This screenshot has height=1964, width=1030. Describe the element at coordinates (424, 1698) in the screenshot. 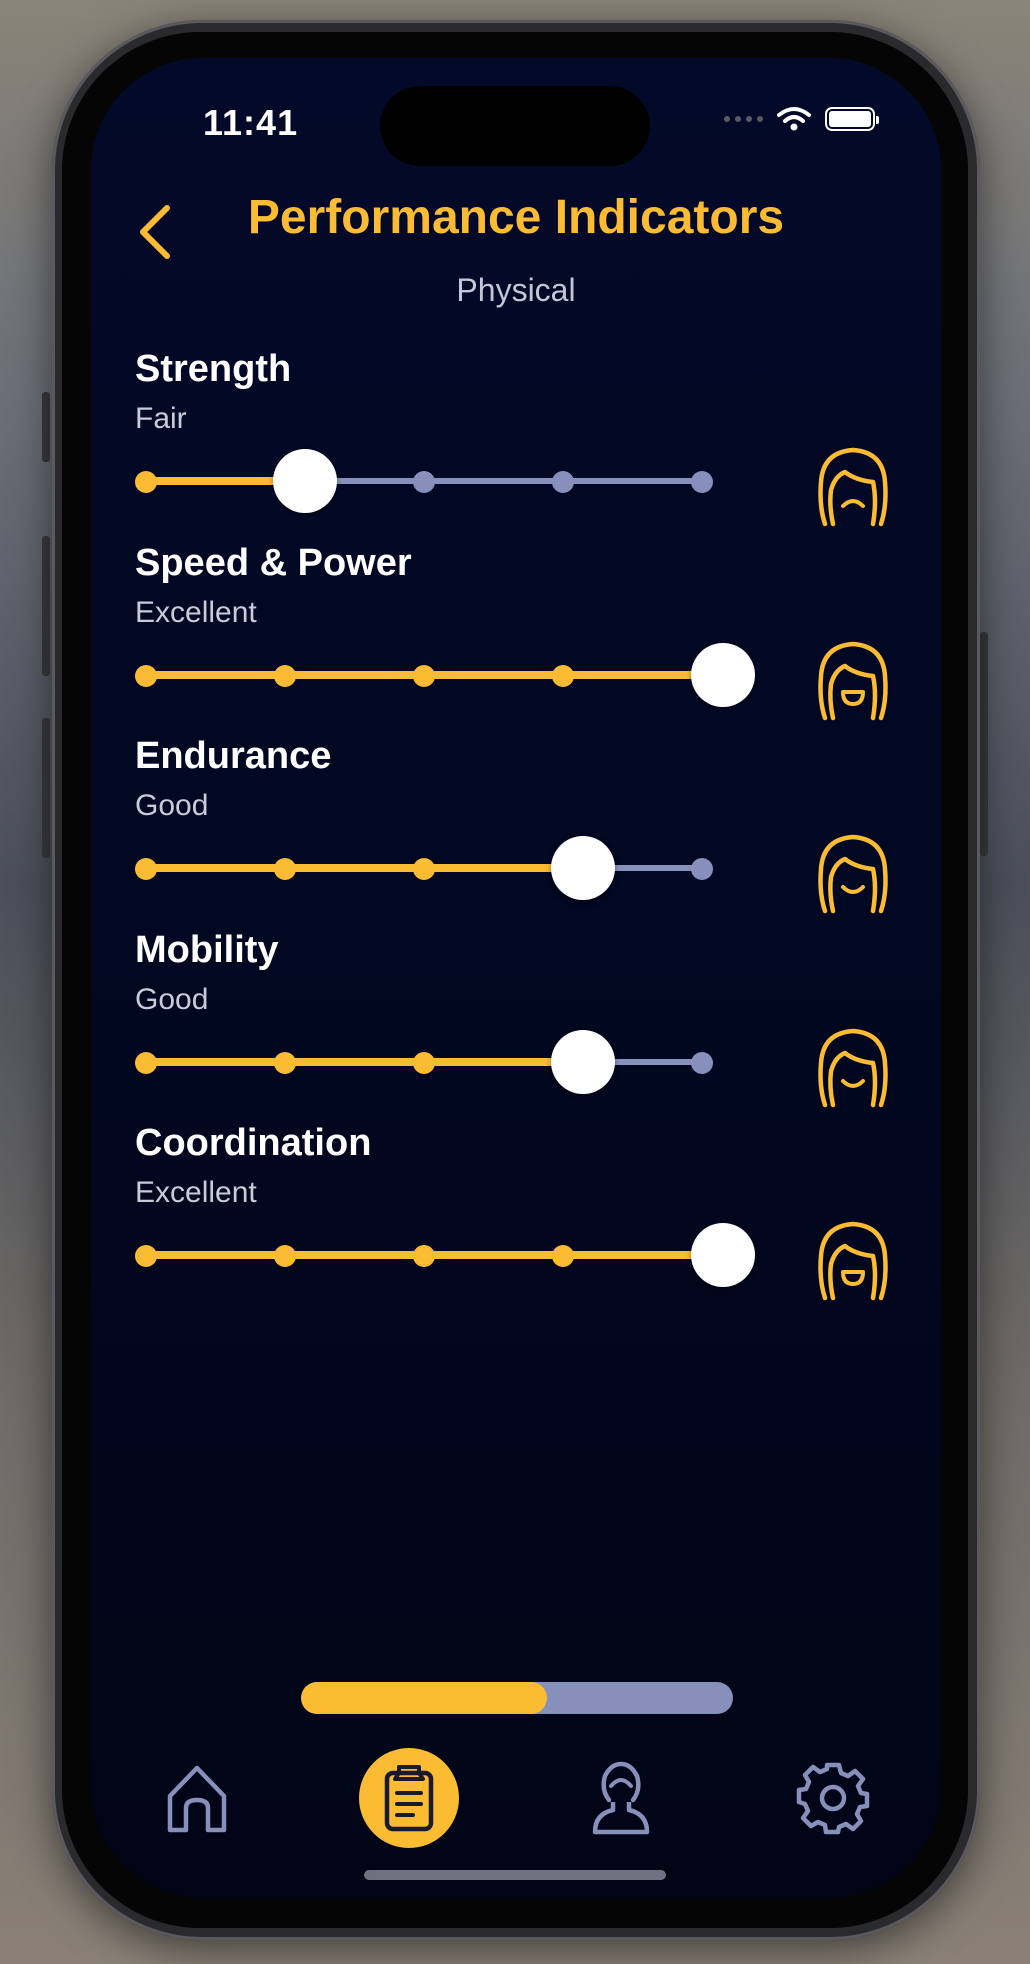

I see `progress-fill` at that location.